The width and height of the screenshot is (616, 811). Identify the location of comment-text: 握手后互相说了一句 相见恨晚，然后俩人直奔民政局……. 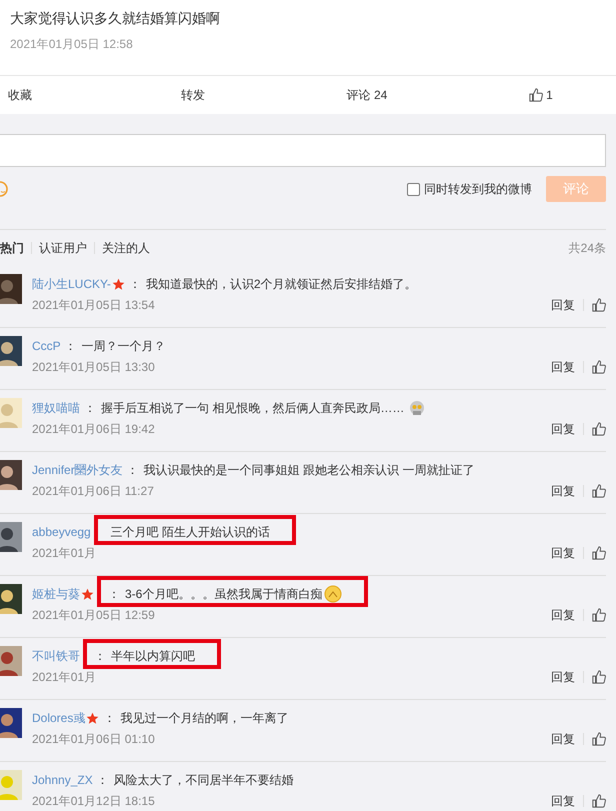
(252, 408).